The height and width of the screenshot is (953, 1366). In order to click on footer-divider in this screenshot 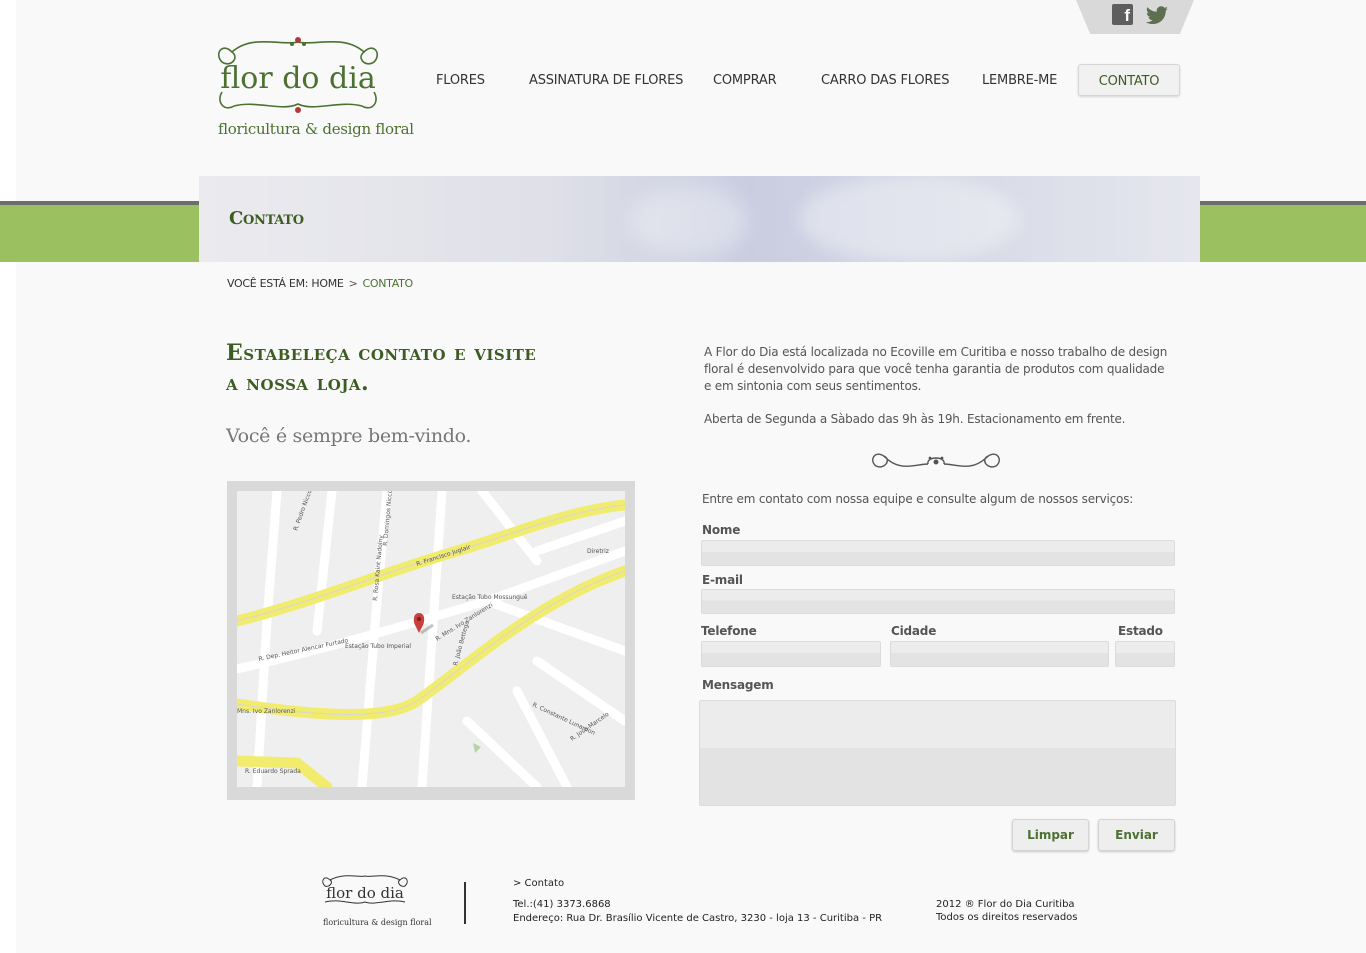, I will do `click(465, 903)`.